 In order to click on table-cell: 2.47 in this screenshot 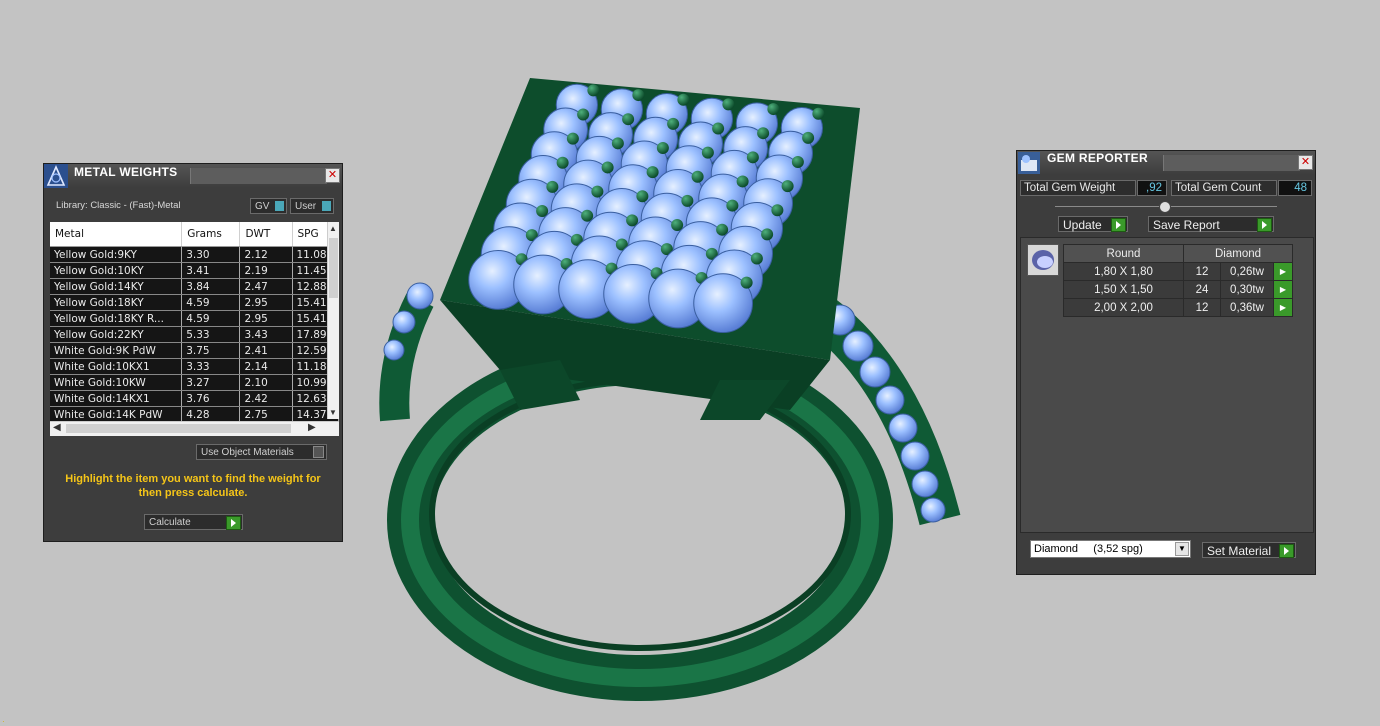, I will do `click(266, 286)`.